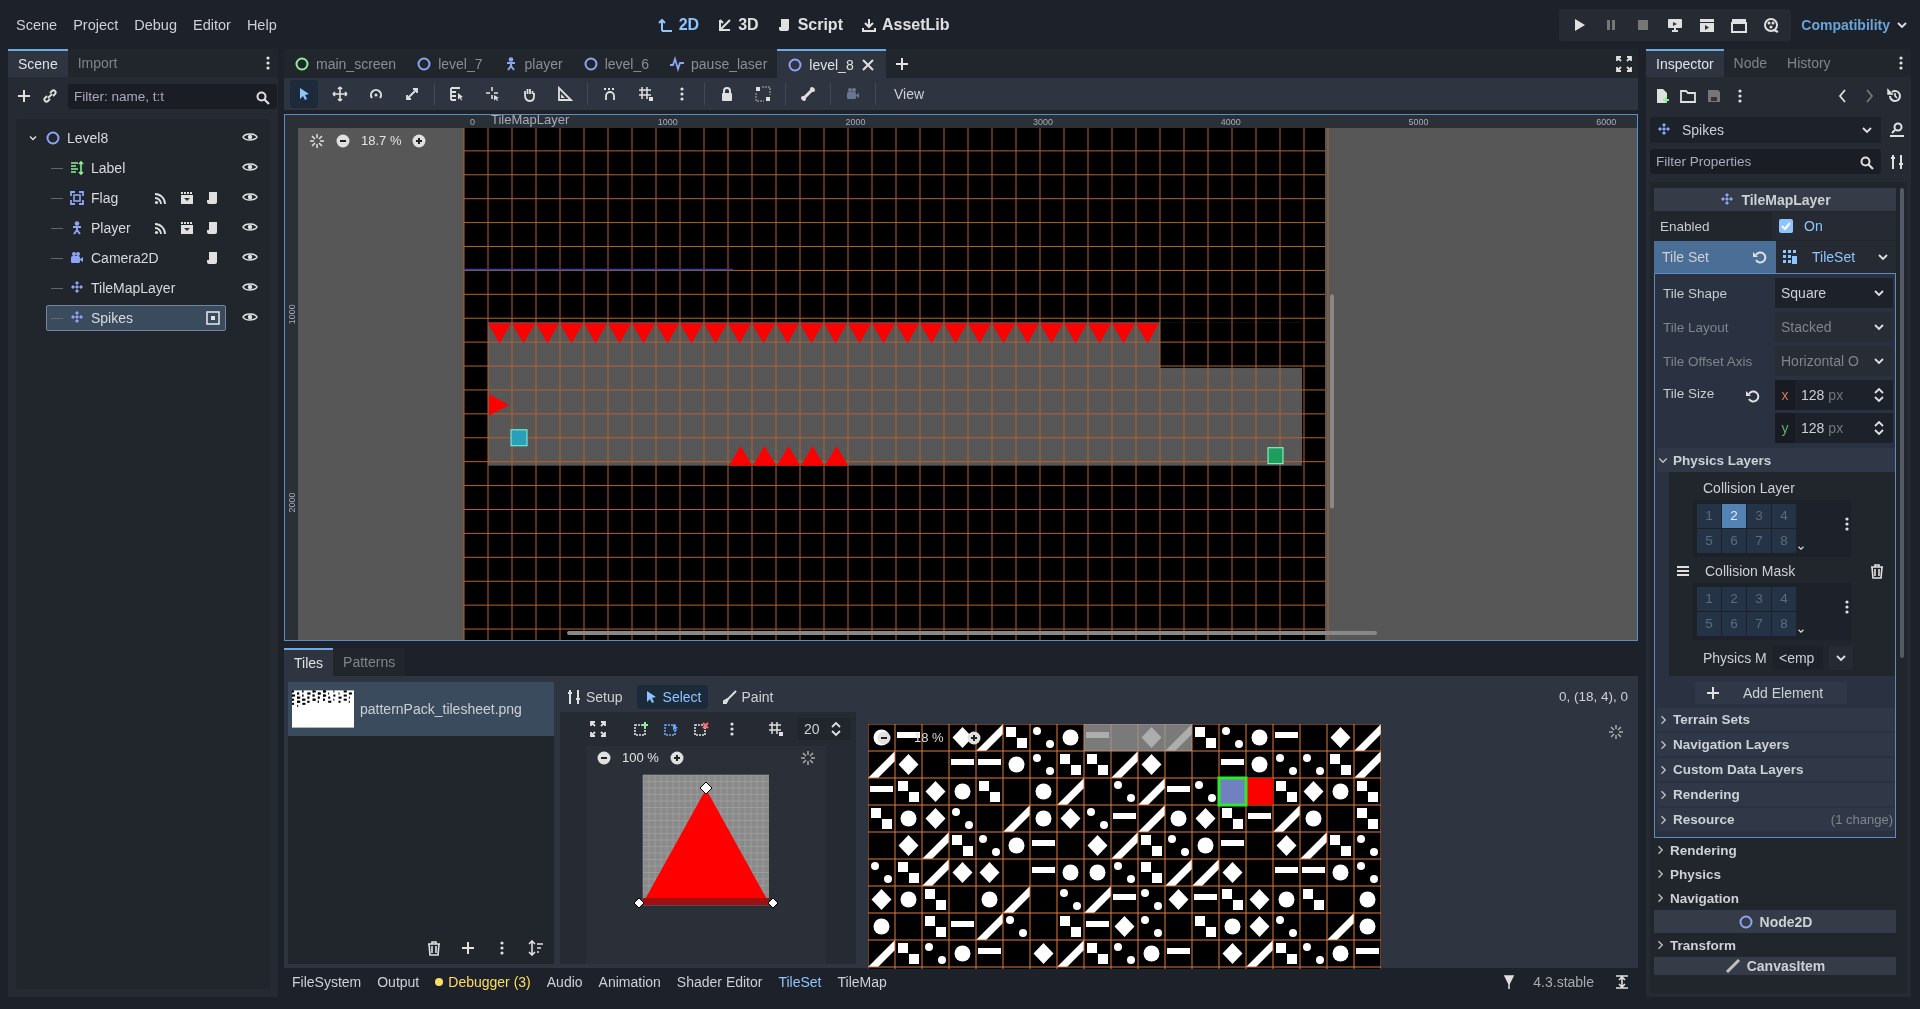 Image resolution: width=1920 pixels, height=1009 pixels. I want to click on menu-item: Scene, so click(37, 24).